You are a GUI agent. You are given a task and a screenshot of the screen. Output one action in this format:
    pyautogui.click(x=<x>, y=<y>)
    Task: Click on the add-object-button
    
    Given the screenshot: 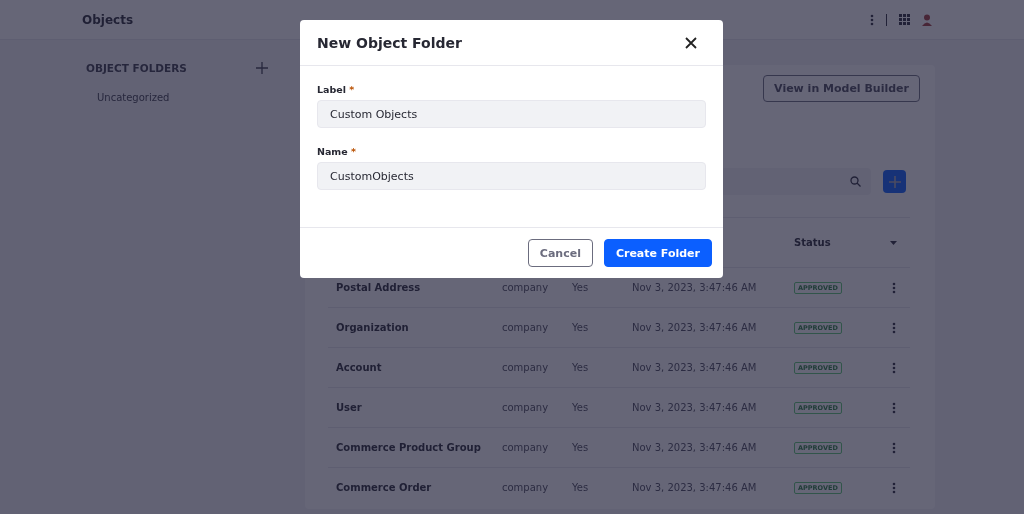 What is the action you would take?
    pyautogui.click(x=894, y=181)
    